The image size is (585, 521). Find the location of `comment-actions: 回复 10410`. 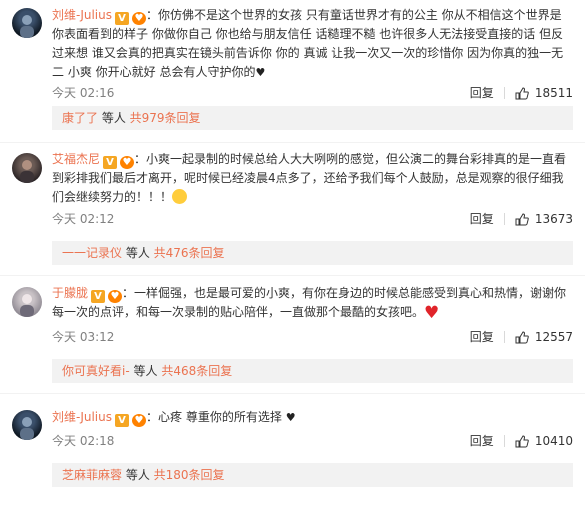

comment-actions: 回复 10410 is located at coordinates (521, 441).